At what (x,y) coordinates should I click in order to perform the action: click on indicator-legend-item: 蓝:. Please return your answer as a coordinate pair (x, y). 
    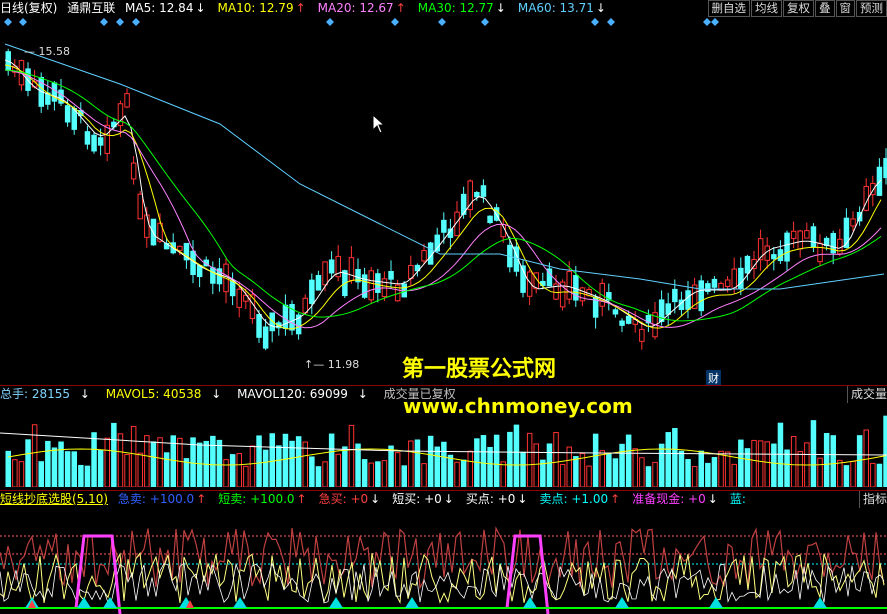
    Looking at the image, I should click on (737, 499).